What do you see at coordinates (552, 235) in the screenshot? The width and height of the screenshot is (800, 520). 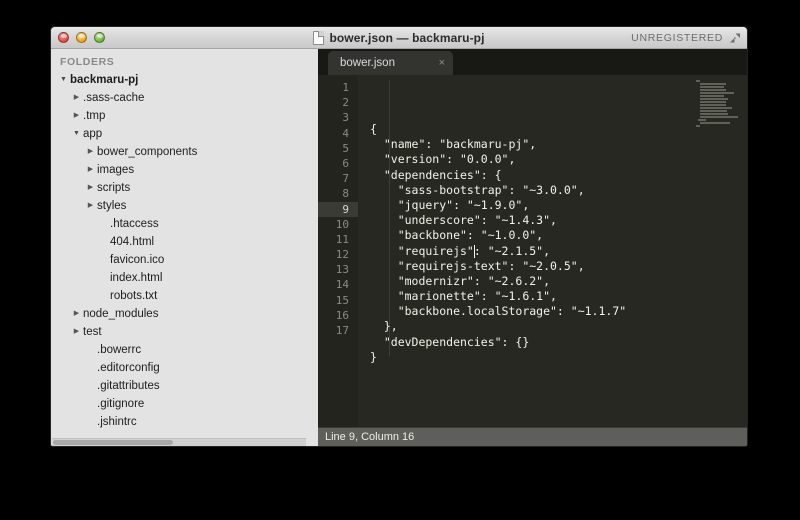 I see `code-line: "backbone": "~1.0.0",` at bounding box center [552, 235].